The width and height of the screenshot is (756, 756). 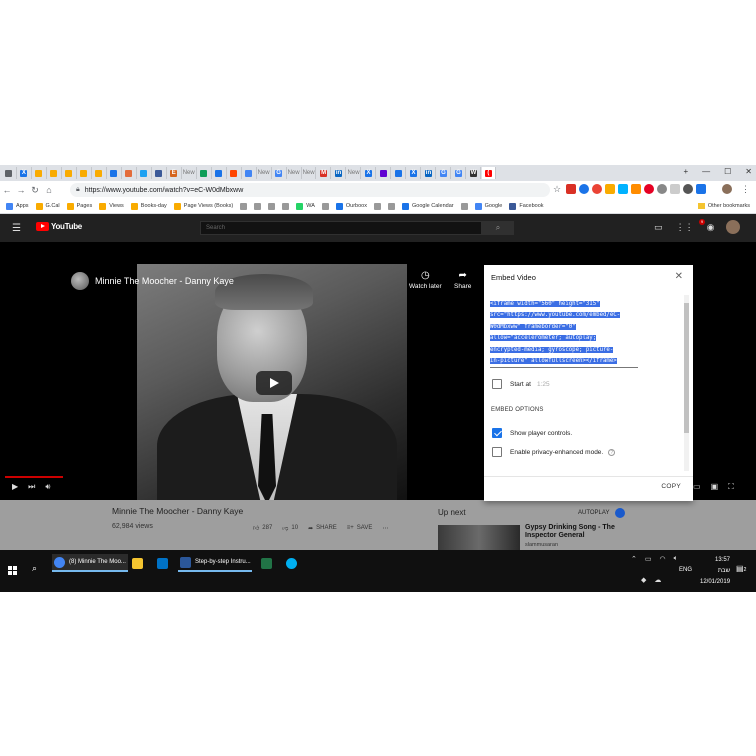 I want to click on theater-mode-icon: ▭, so click(x=697, y=487).